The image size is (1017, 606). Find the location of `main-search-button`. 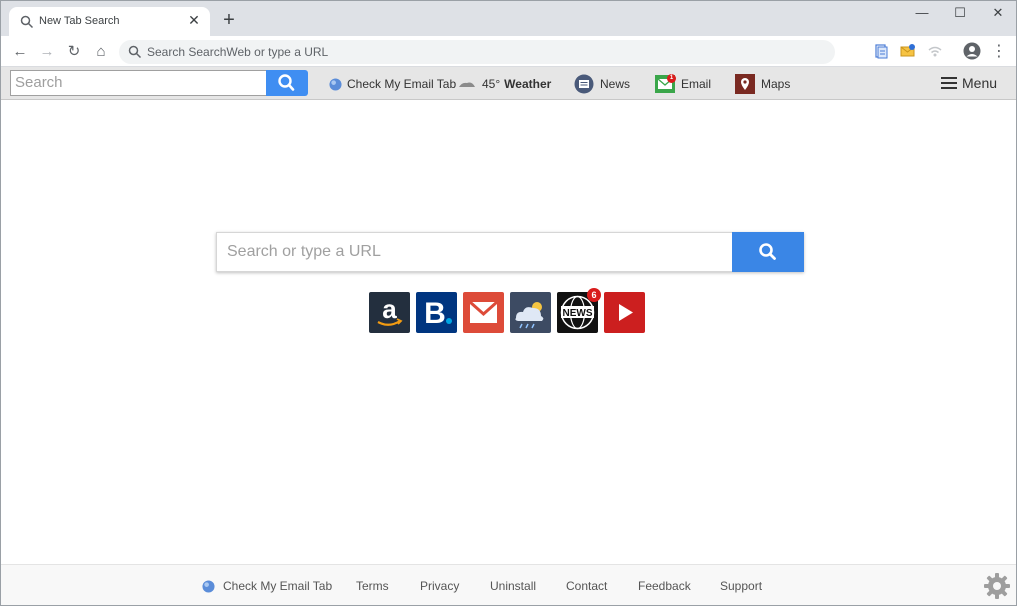

main-search-button is located at coordinates (768, 252).